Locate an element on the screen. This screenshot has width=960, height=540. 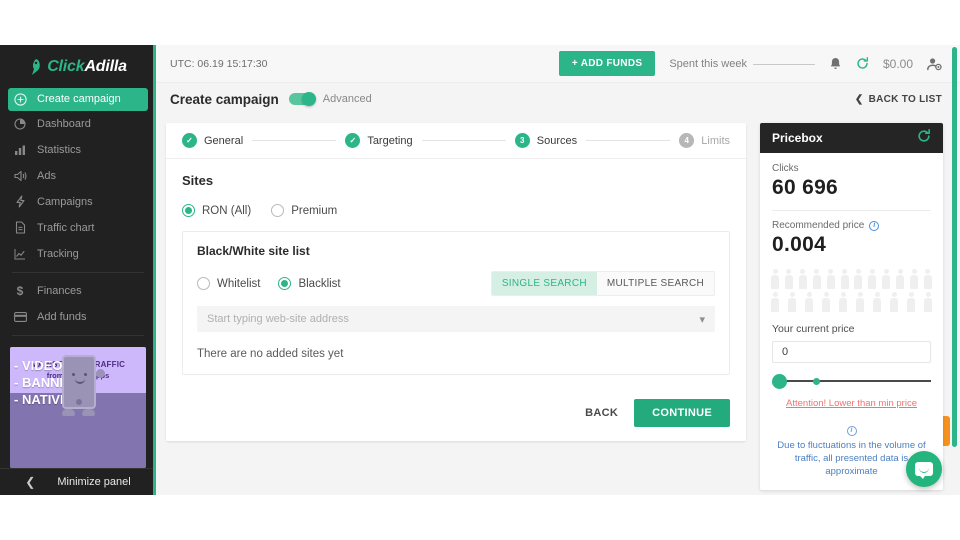
page-title: Create campaign is located at coordinates (224, 99).